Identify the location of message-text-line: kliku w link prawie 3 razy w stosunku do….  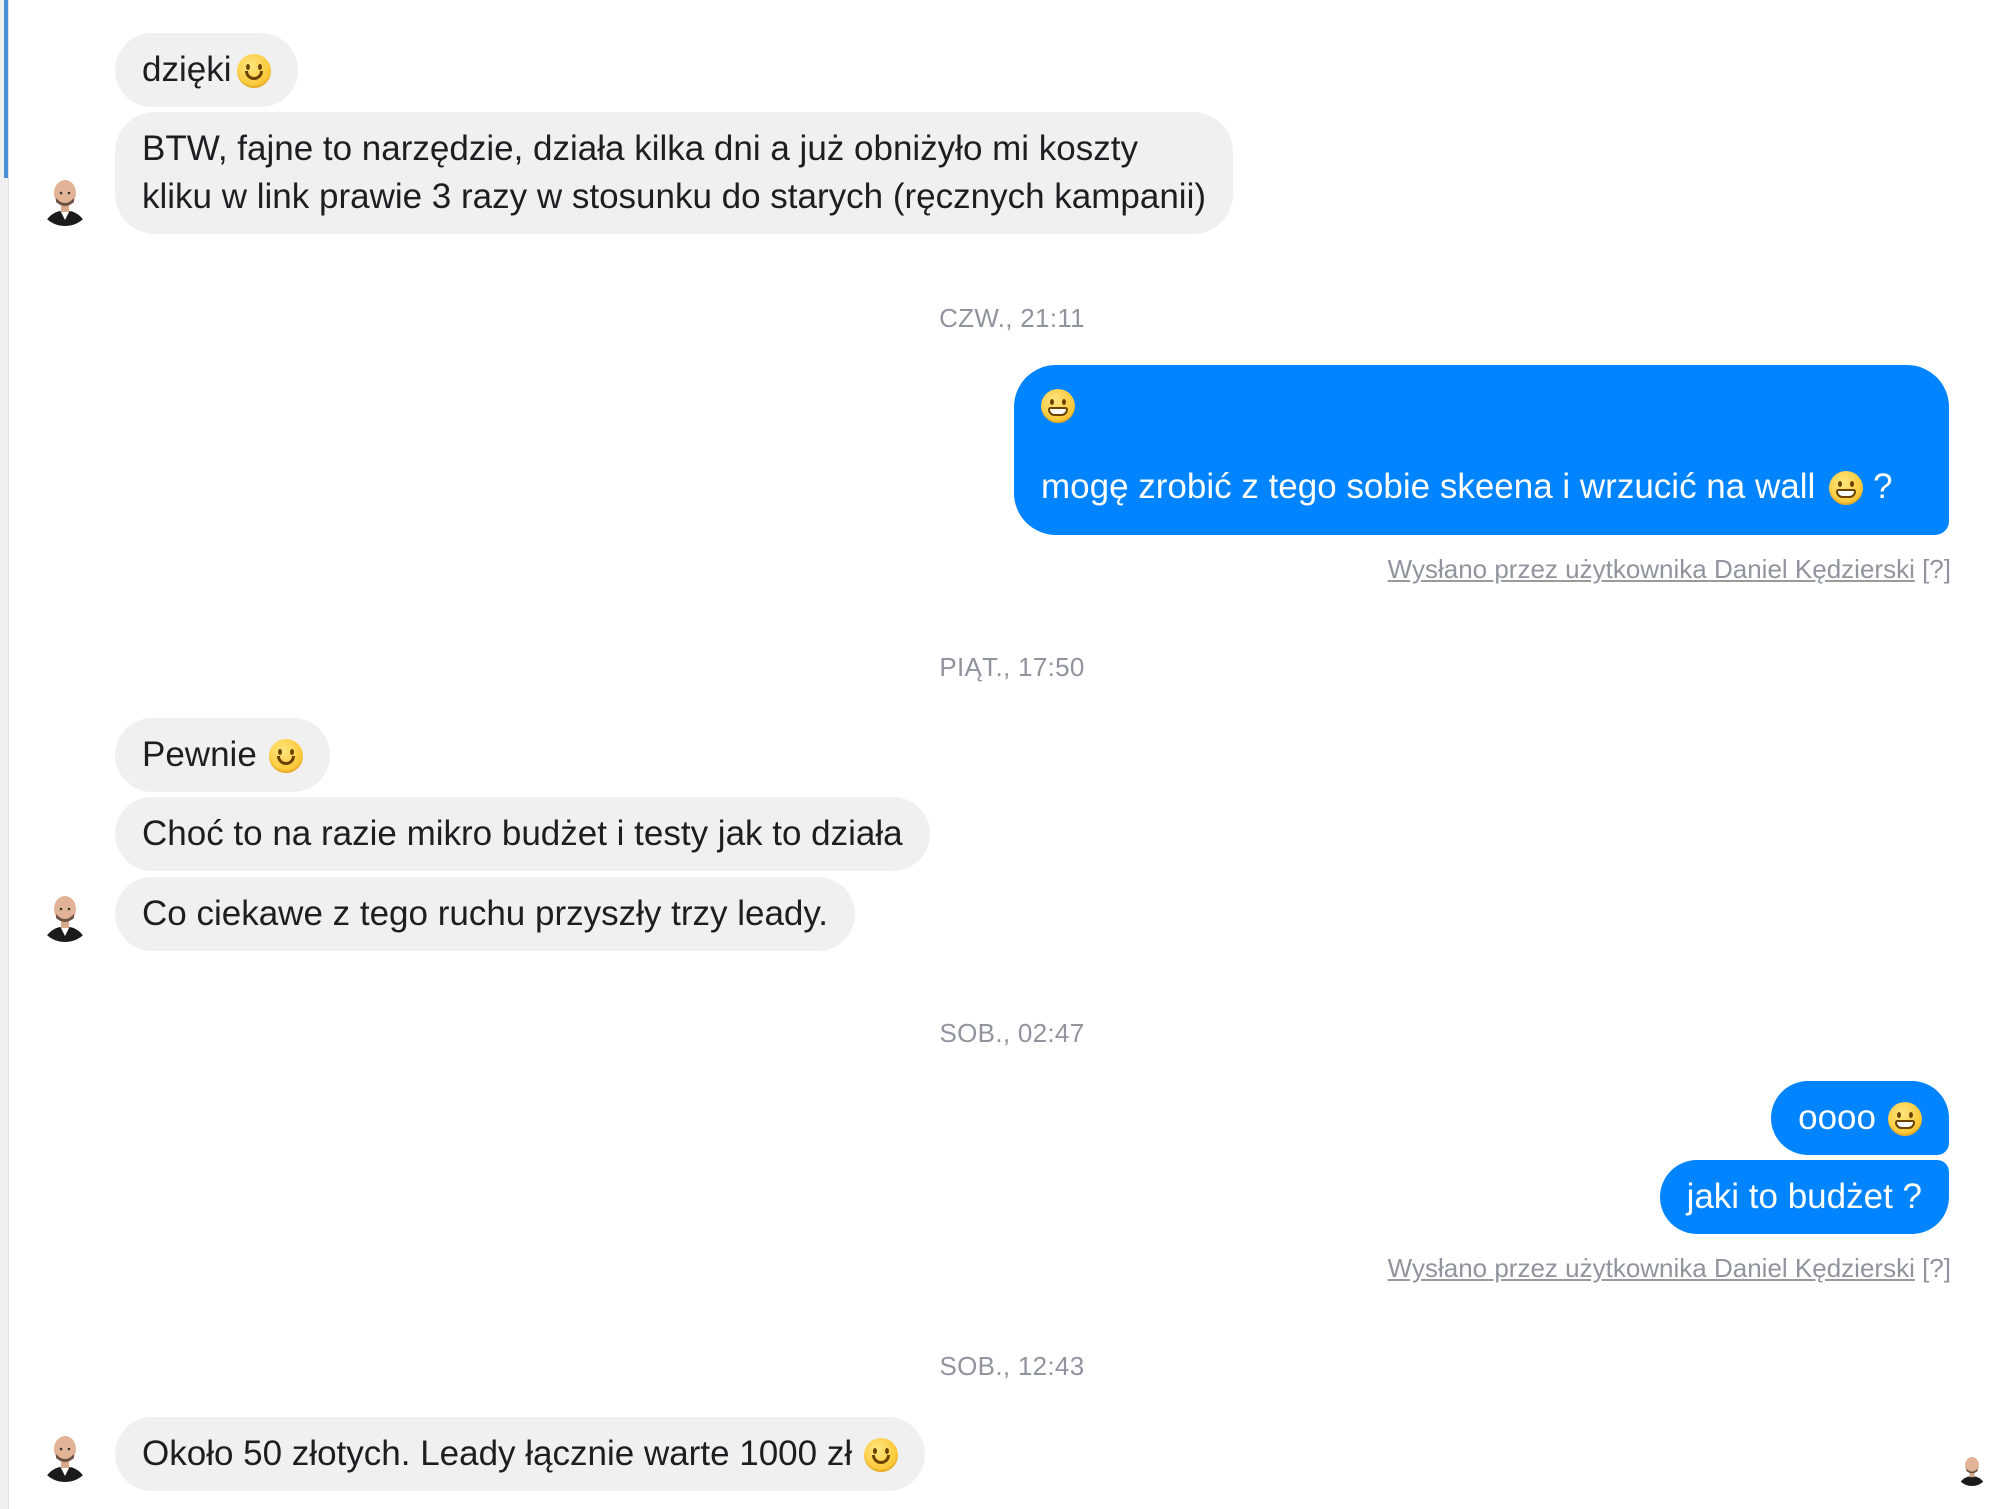
(674, 196).